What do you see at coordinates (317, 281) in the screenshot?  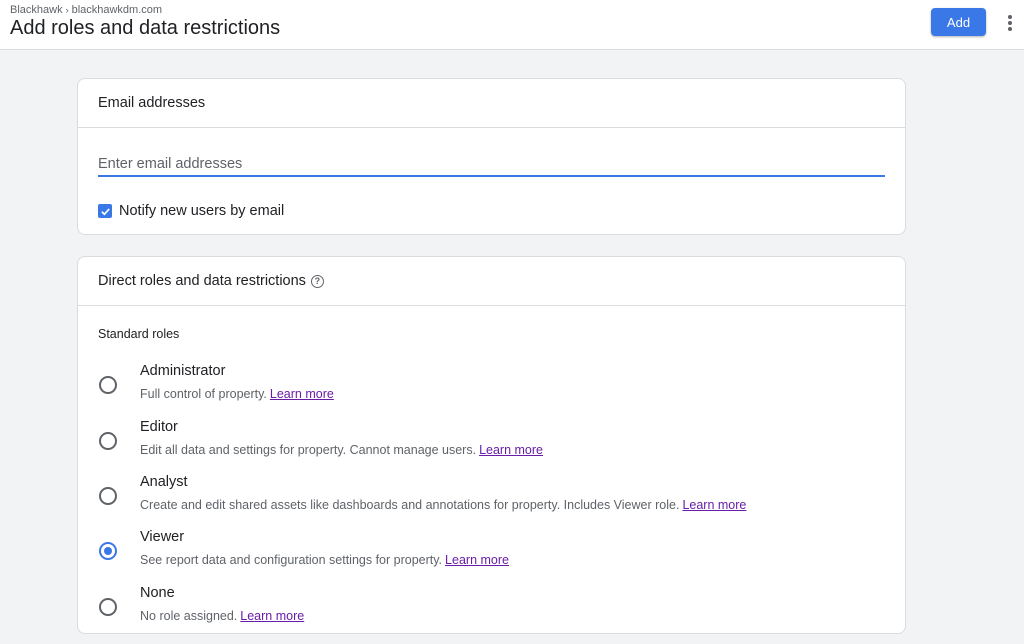 I see `help-circle-icon: ?` at bounding box center [317, 281].